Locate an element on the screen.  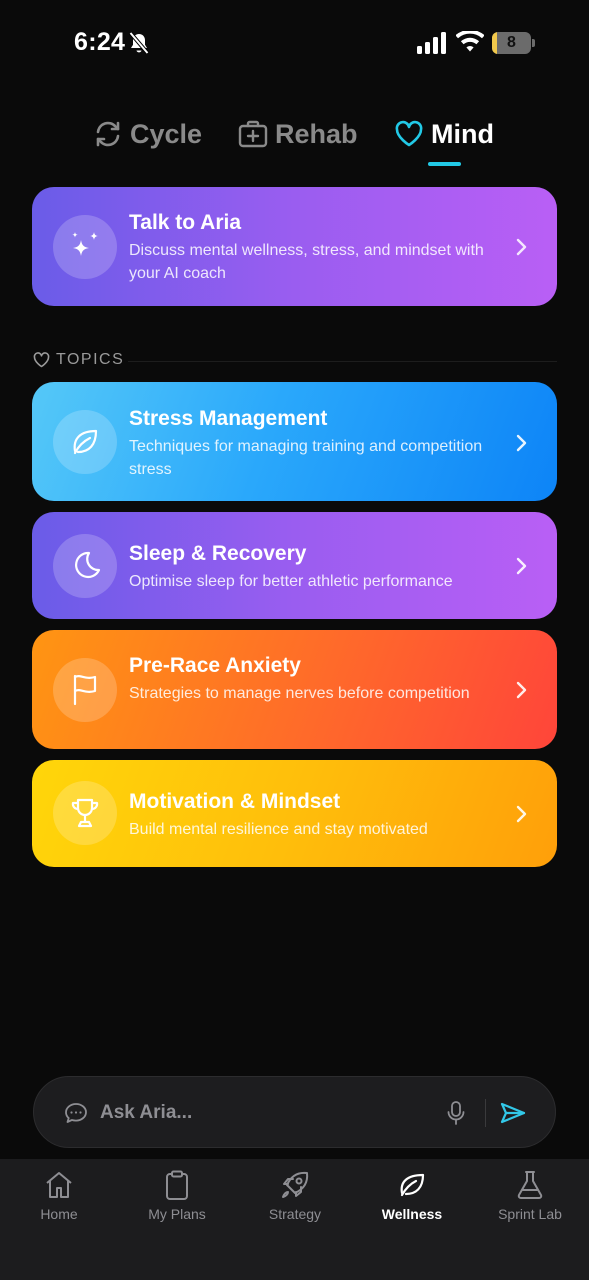
nav-item-my-plans: My Plans is located at coordinates (177, 1199).